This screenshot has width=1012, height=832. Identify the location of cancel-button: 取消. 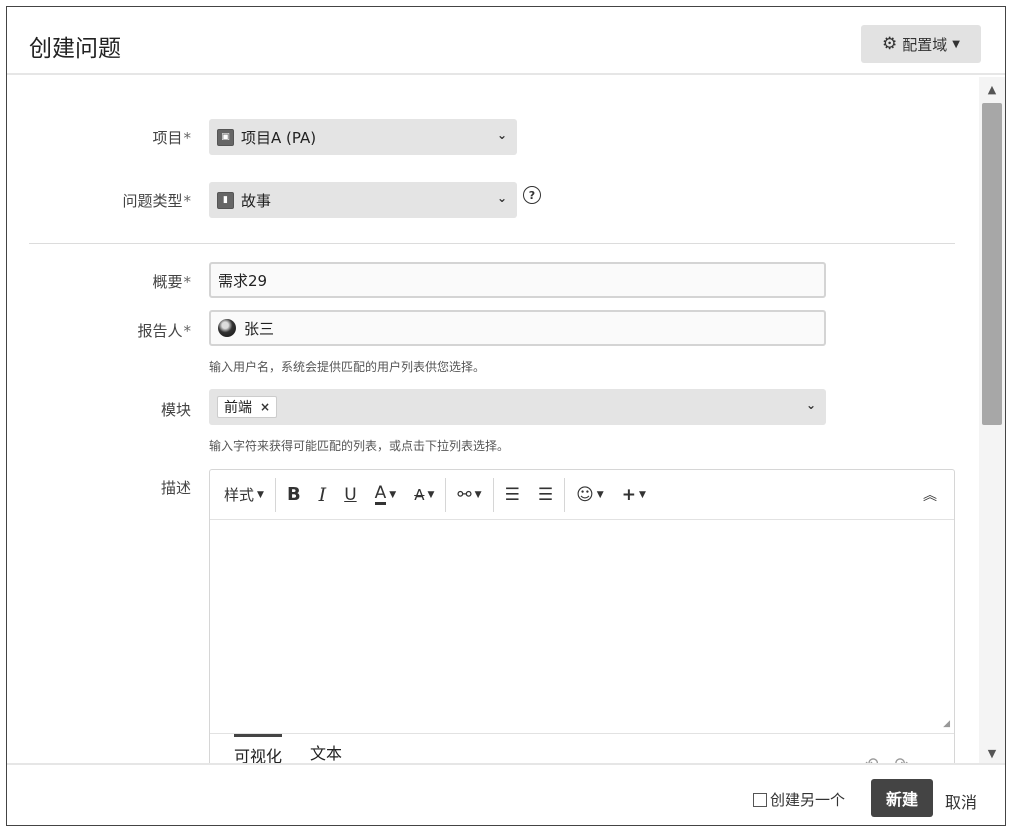
(961, 801).